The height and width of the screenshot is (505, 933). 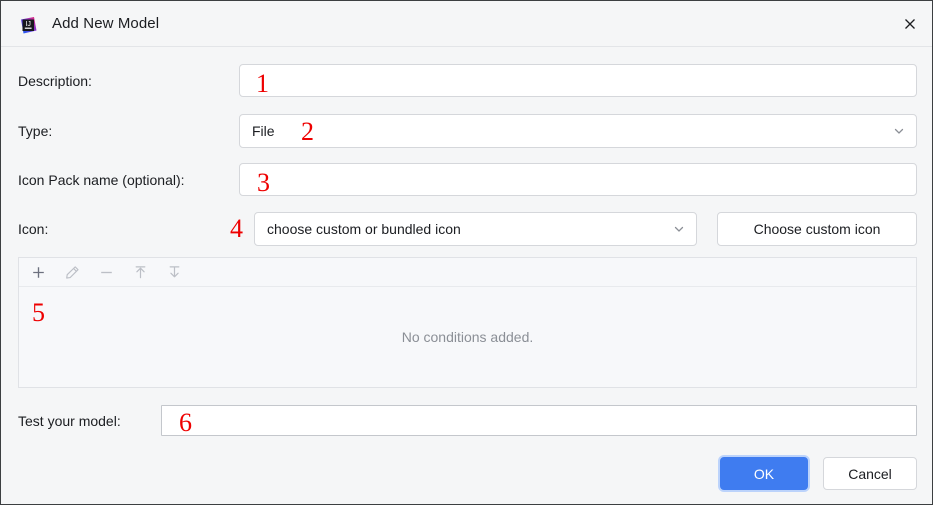 What do you see at coordinates (578, 131) in the screenshot?
I see `type-dropdown: File` at bounding box center [578, 131].